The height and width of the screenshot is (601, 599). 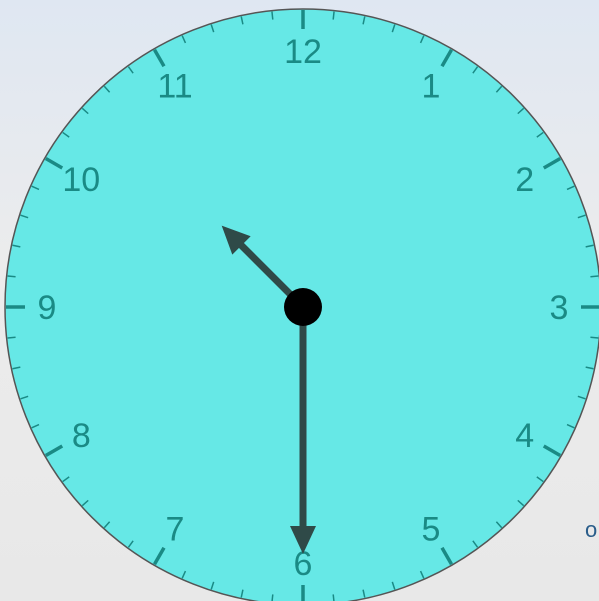 What do you see at coordinates (174, 86) in the screenshot?
I see `numeral-11: 11` at bounding box center [174, 86].